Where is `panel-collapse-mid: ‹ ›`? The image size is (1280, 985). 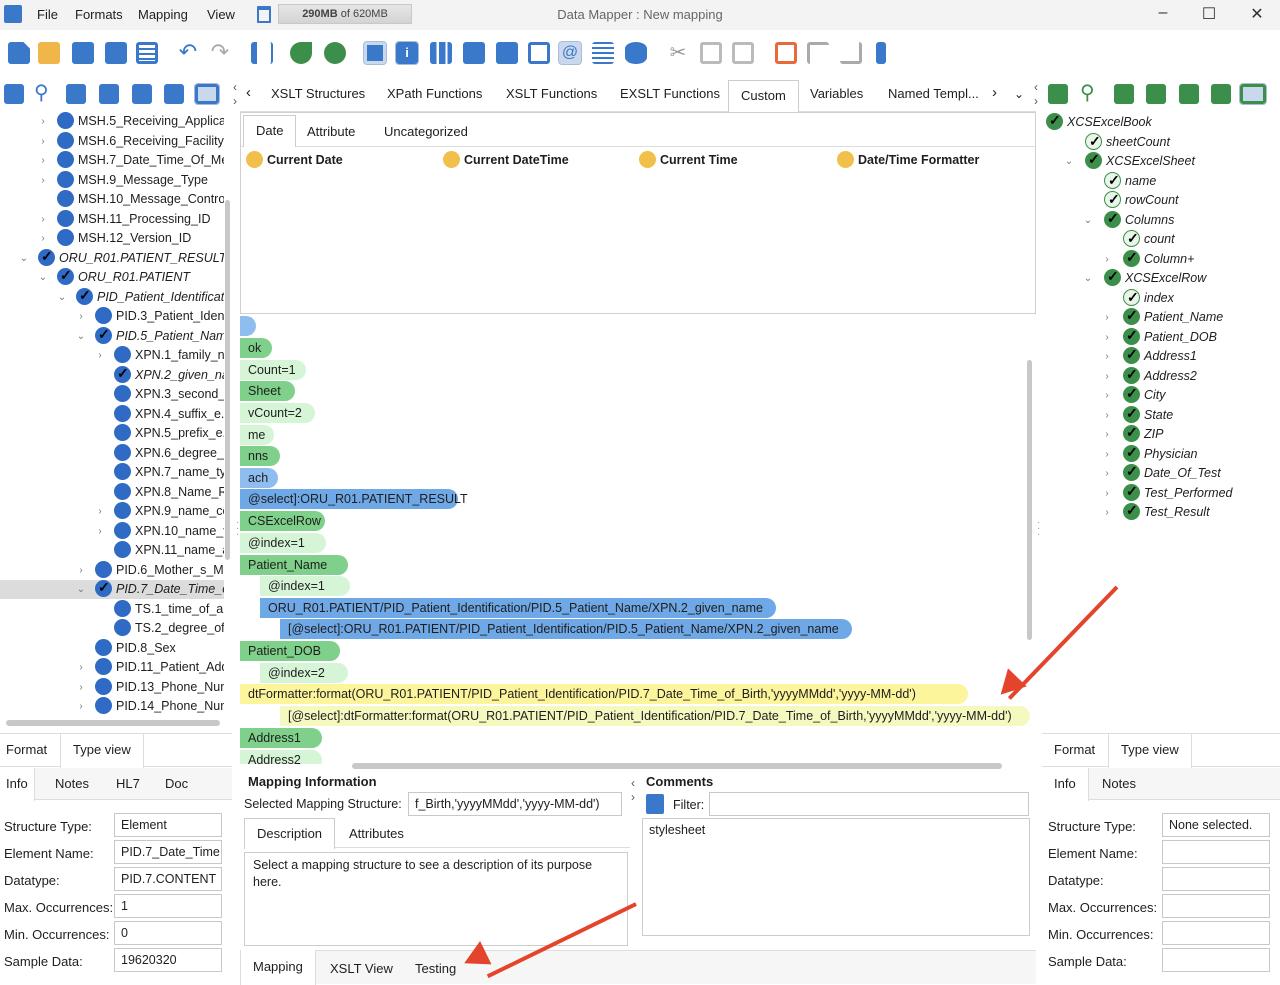
panel-collapse-mid: ‹ › is located at coordinates (633, 790).